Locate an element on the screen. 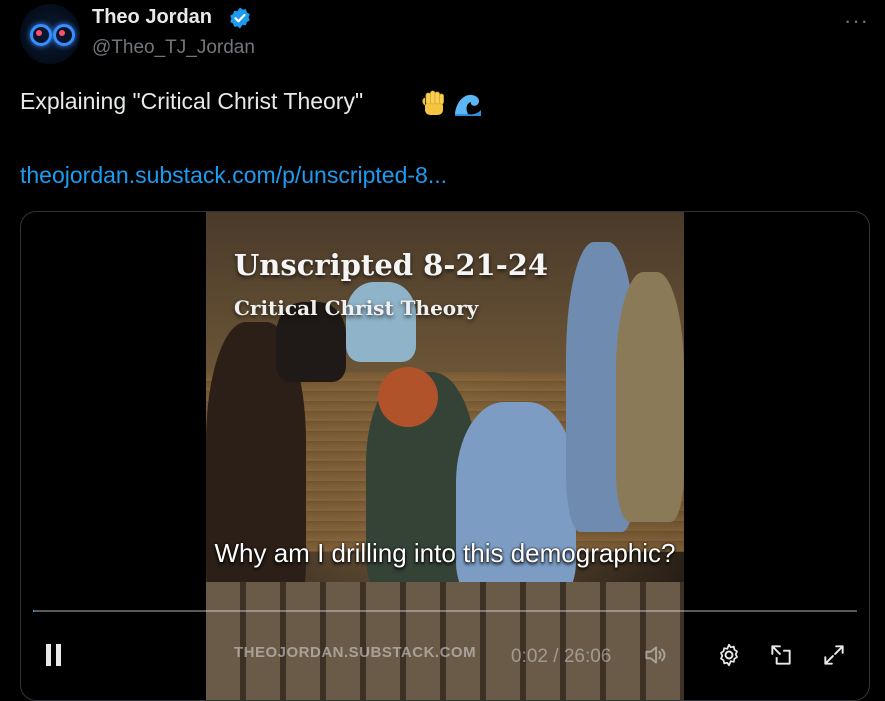 The height and width of the screenshot is (701, 885). more-options-icon: ··· is located at coordinates (856, 21).